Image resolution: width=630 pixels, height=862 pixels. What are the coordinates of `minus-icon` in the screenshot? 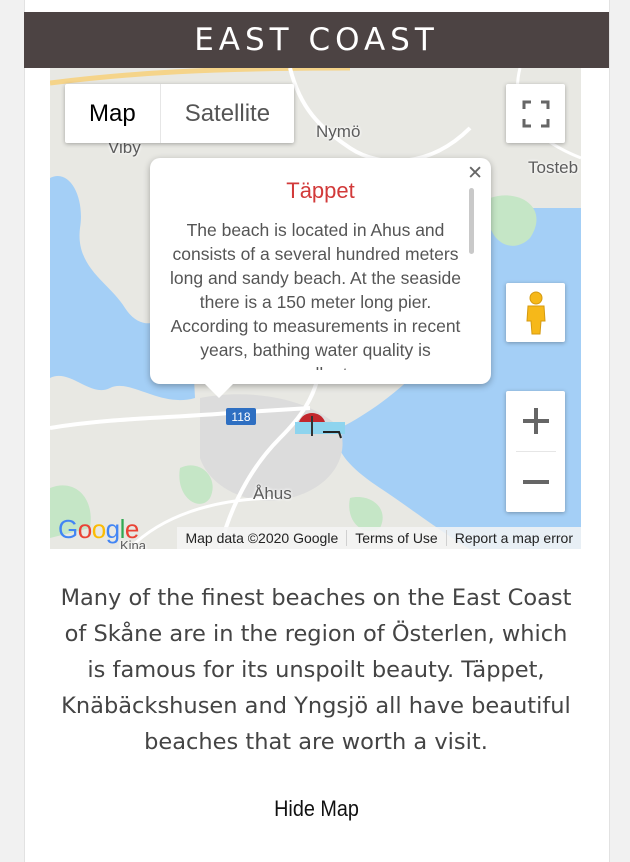 It's located at (535, 482).